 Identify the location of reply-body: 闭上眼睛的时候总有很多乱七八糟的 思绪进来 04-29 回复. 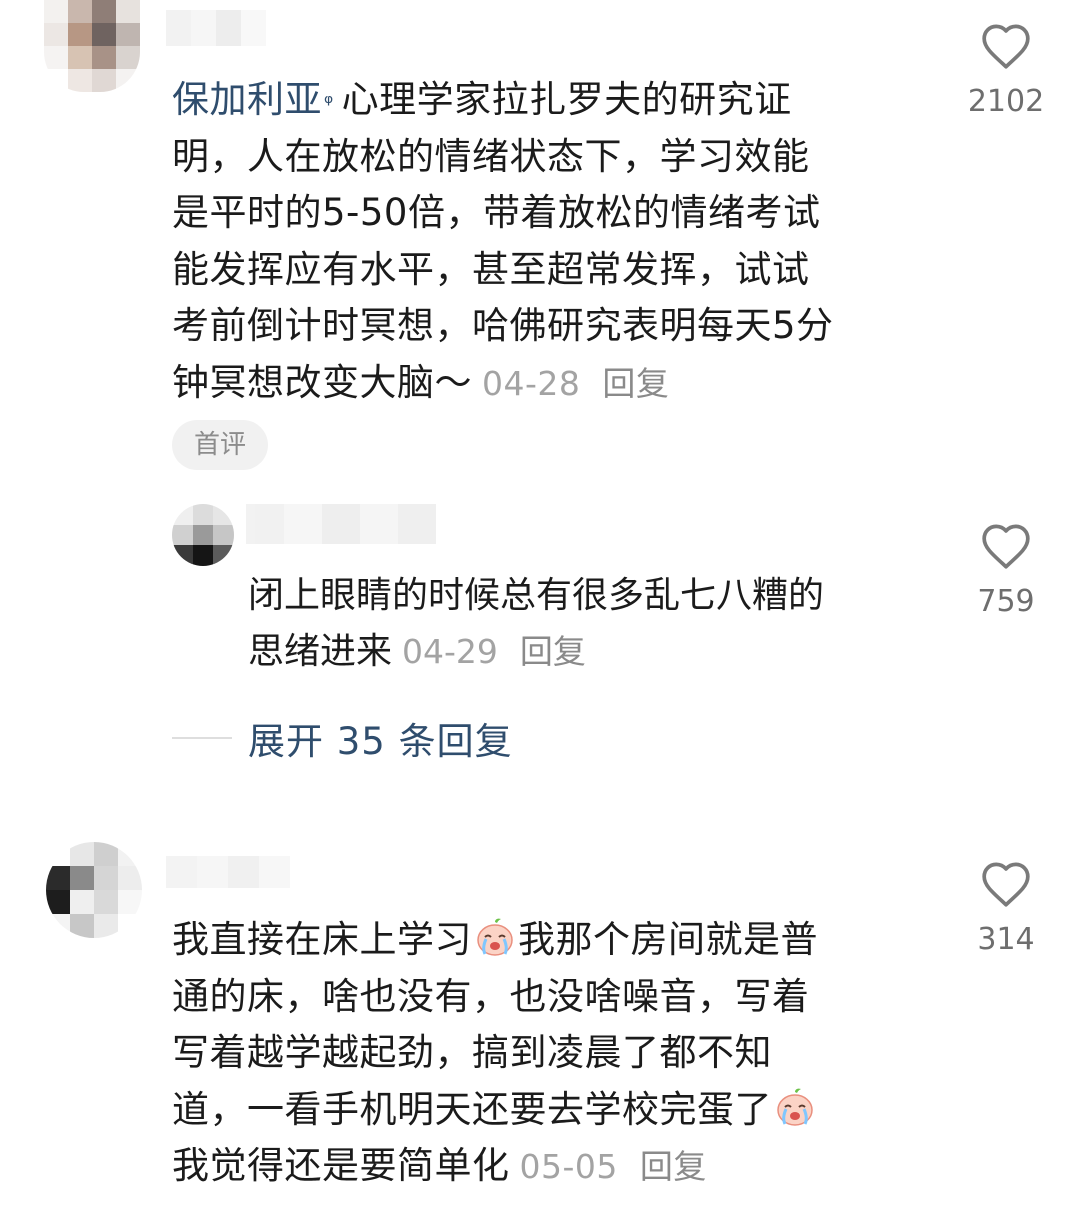
(536, 623).